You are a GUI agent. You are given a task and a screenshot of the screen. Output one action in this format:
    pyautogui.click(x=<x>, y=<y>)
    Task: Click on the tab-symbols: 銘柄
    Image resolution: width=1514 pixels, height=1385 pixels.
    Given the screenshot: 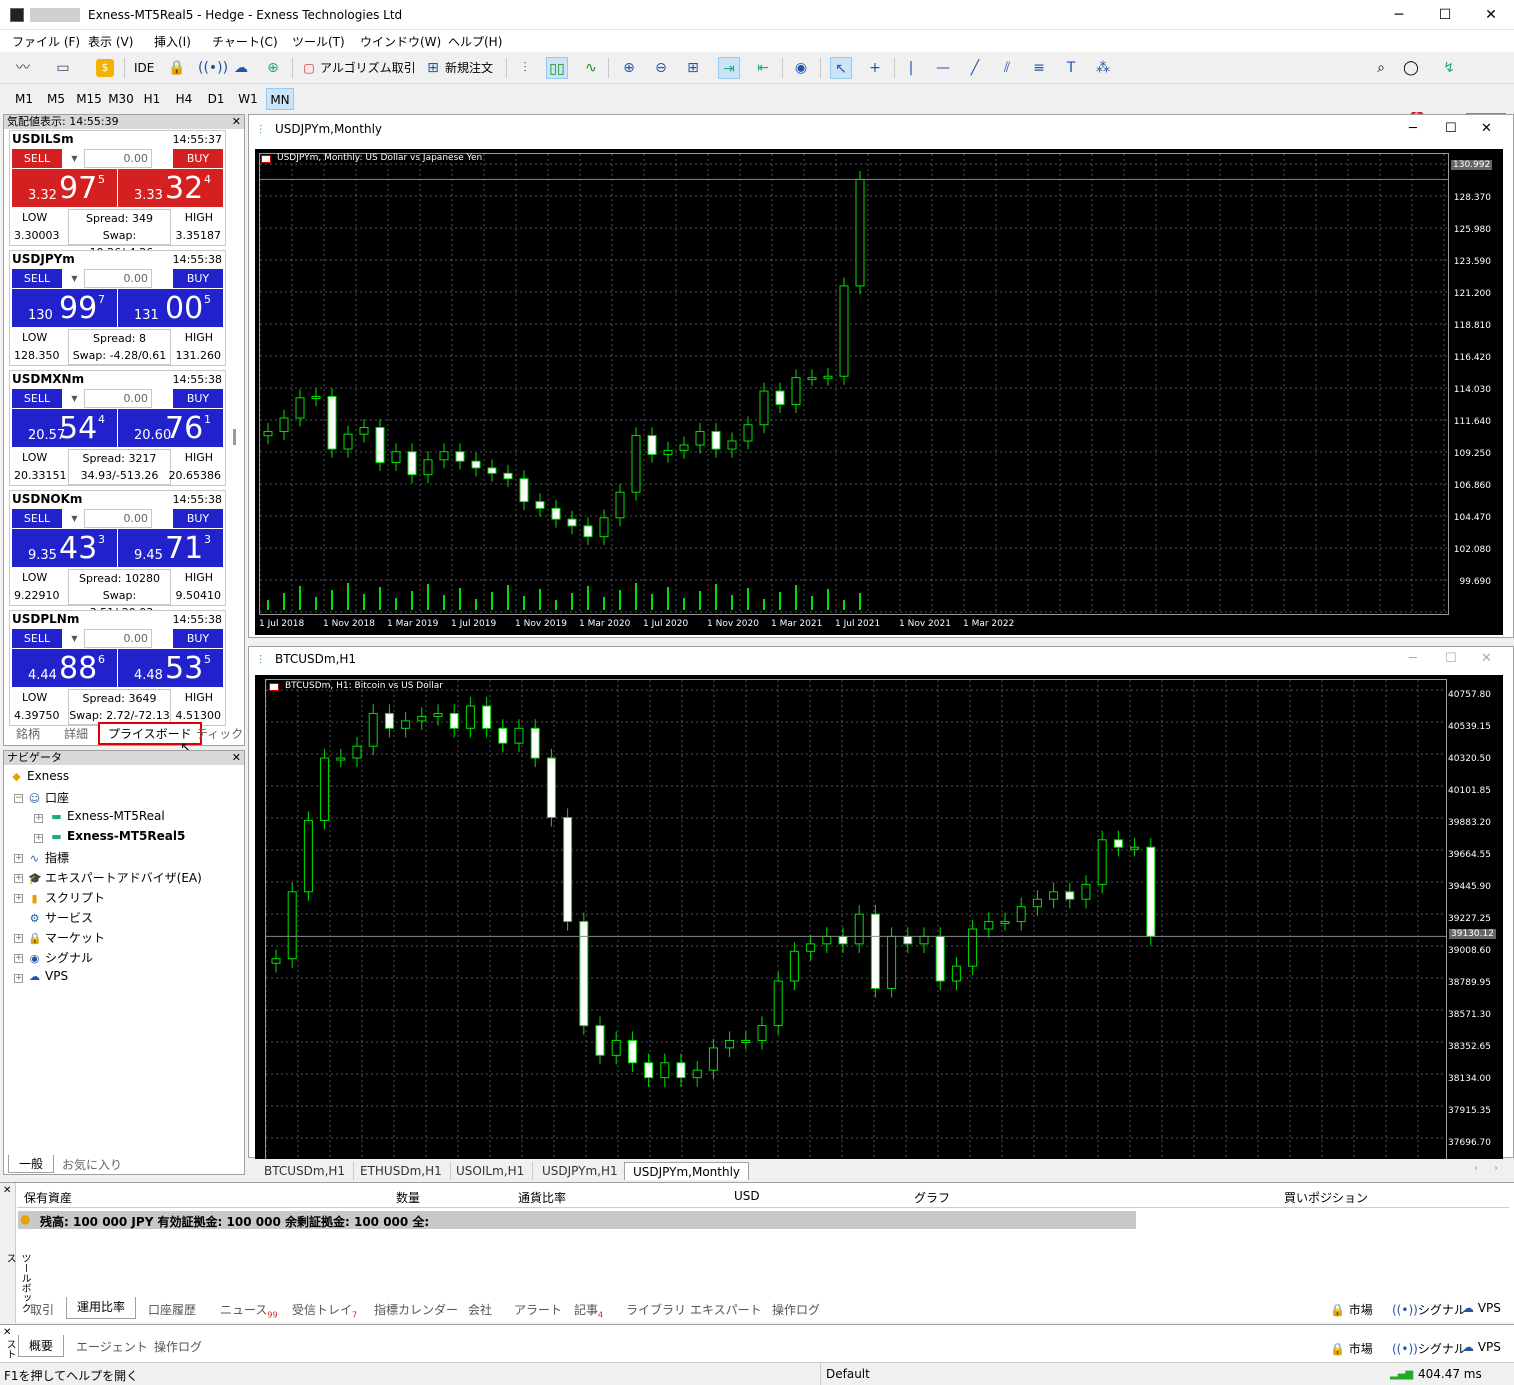 What is the action you would take?
    pyautogui.click(x=28, y=733)
    